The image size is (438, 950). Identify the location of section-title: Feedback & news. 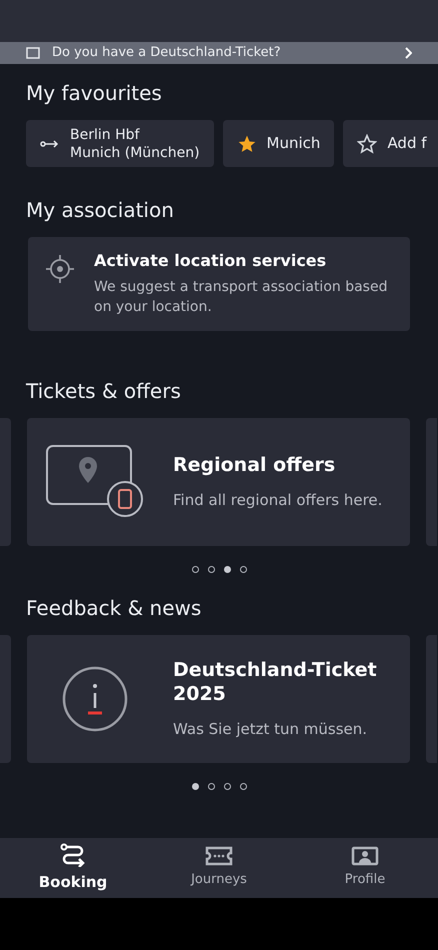
(113, 608).